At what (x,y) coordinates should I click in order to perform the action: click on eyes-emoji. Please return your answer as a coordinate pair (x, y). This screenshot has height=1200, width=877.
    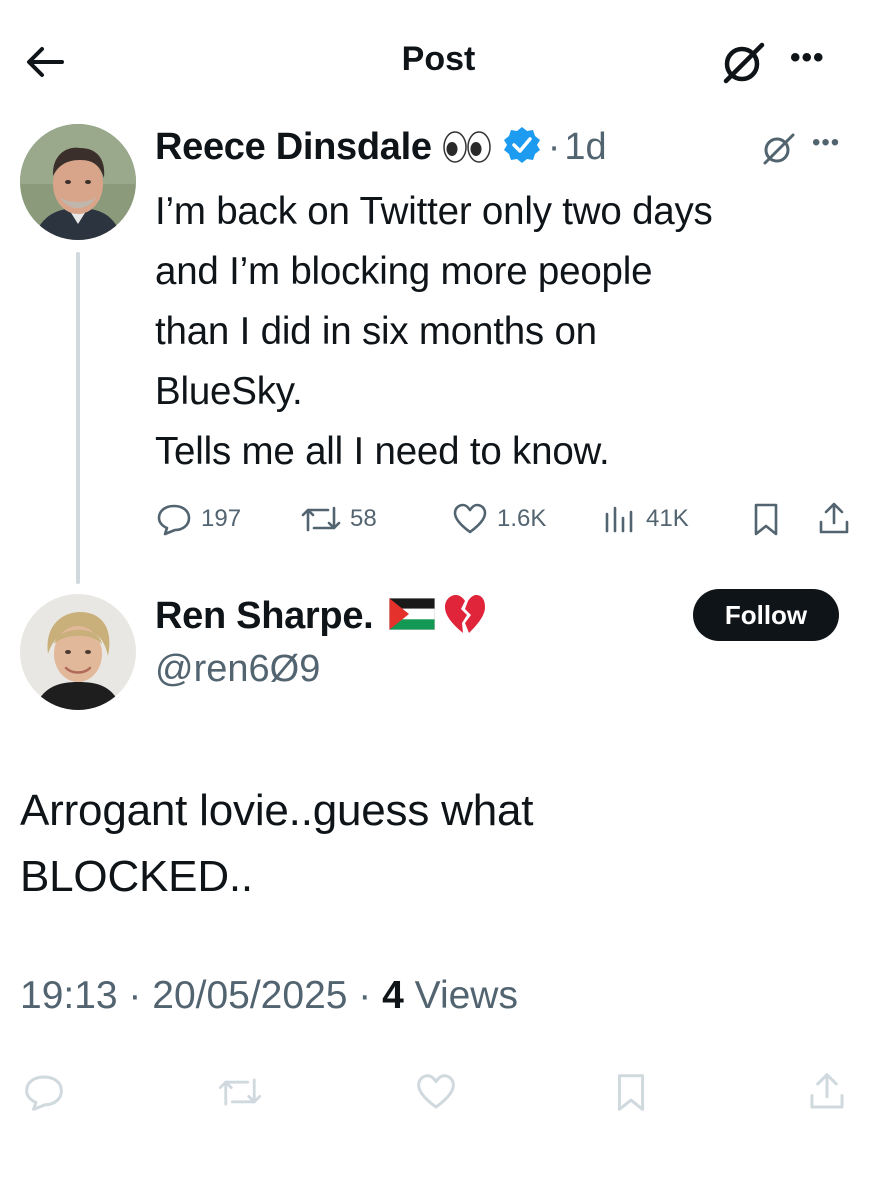
    Looking at the image, I should click on (467, 147).